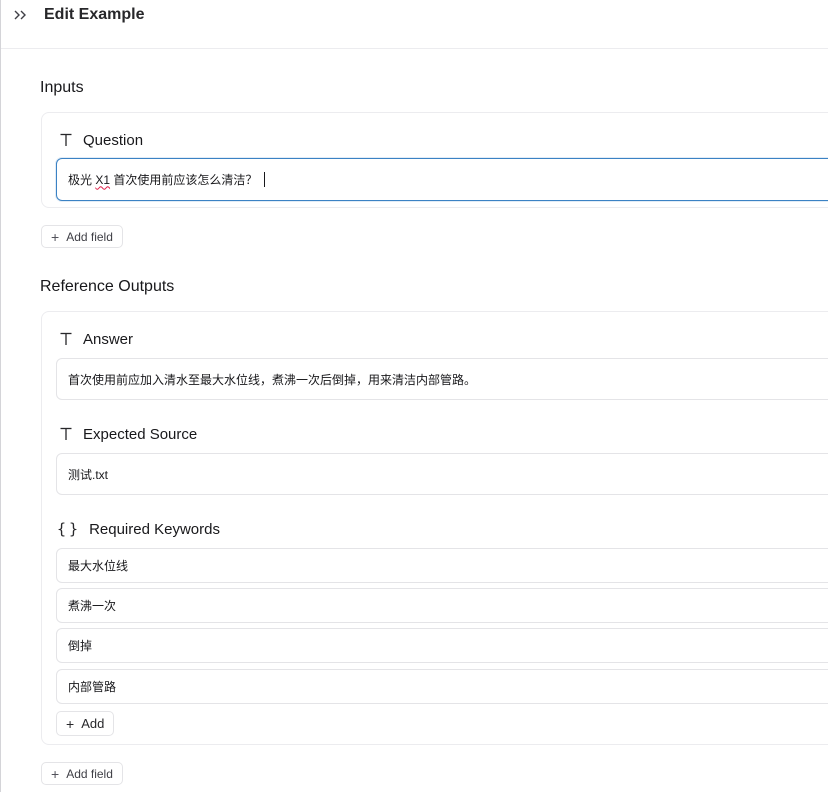  I want to click on page-title: Edit Example, so click(94, 14).